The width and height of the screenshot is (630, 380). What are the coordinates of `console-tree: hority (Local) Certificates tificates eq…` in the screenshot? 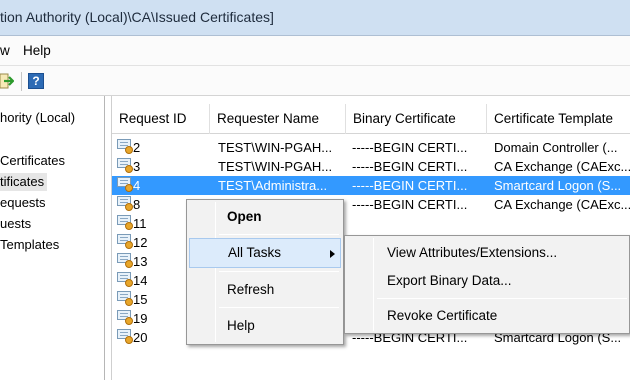 It's located at (52, 238).